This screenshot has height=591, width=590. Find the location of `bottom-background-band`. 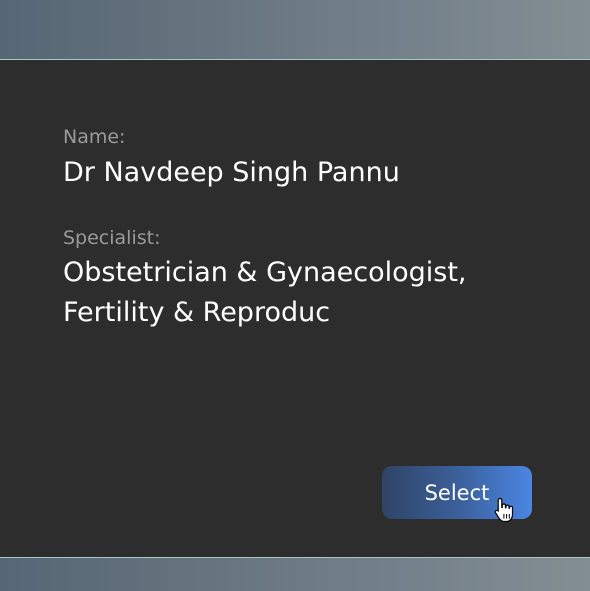

bottom-background-band is located at coordinates (295, 574).